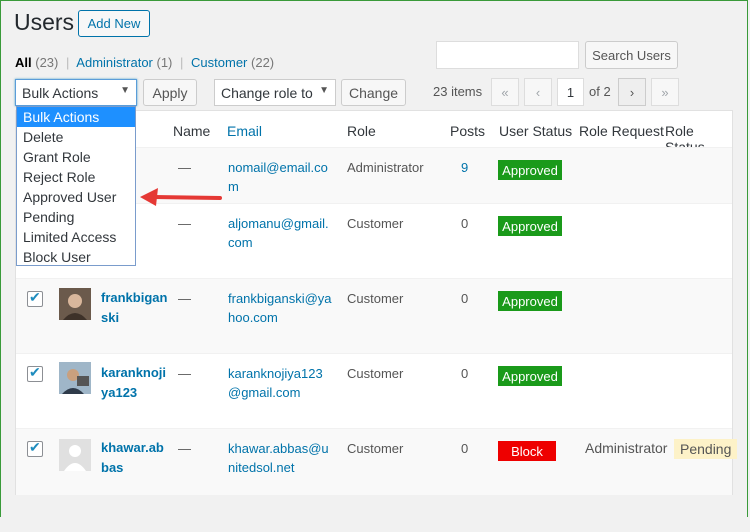 The width and height of the screenshot is (750, 532). What do you see at coordinates (76, 237) in the screenshot?
I see `bulk-option-limited-access: Limited Access` at bounding box center [76, 237].